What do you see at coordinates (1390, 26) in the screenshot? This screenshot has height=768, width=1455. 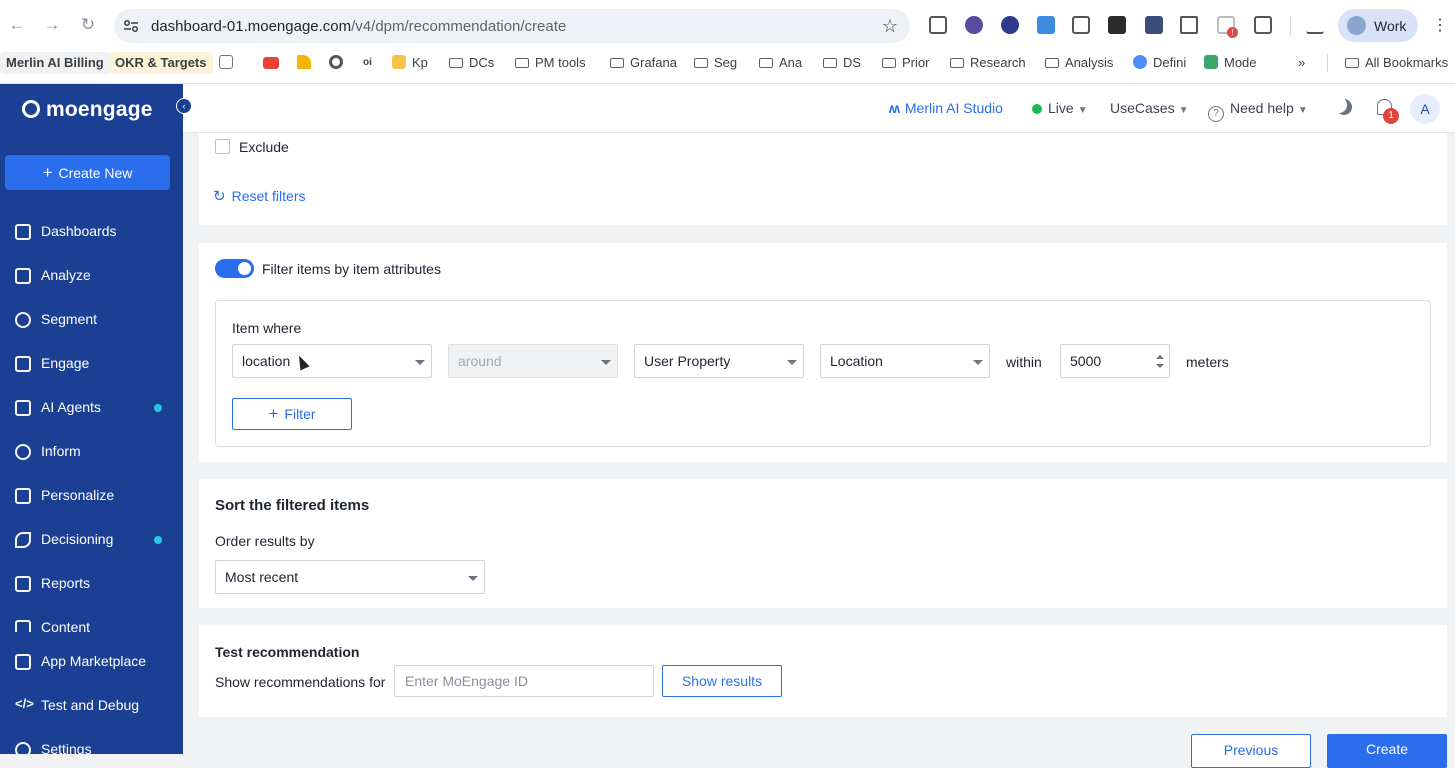 I see `profile-label: Work` at bounding box center [1390, 26].